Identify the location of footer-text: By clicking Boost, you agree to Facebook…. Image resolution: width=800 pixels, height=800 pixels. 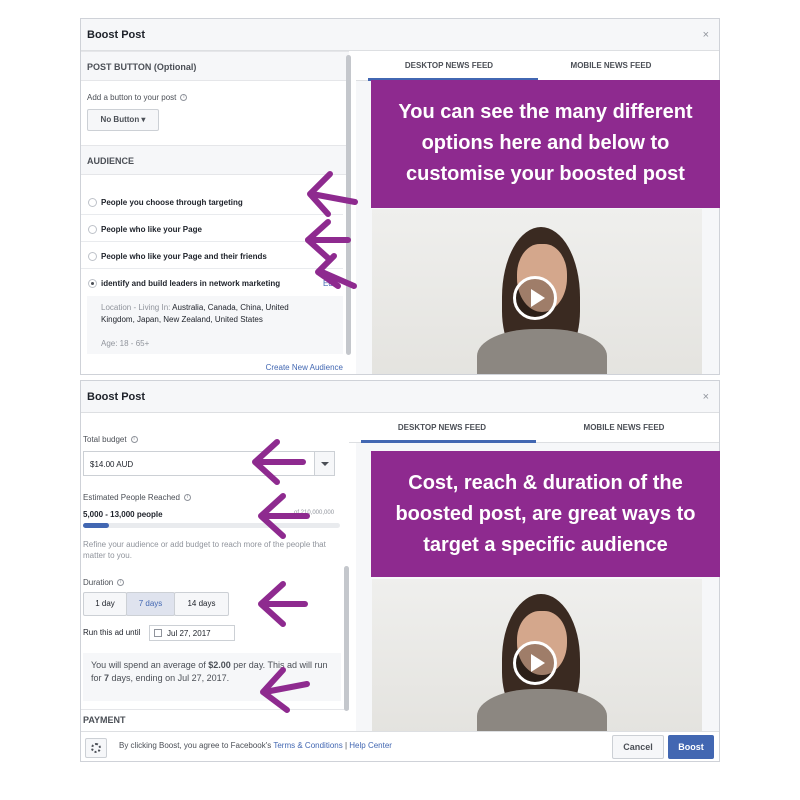
(196, 745).